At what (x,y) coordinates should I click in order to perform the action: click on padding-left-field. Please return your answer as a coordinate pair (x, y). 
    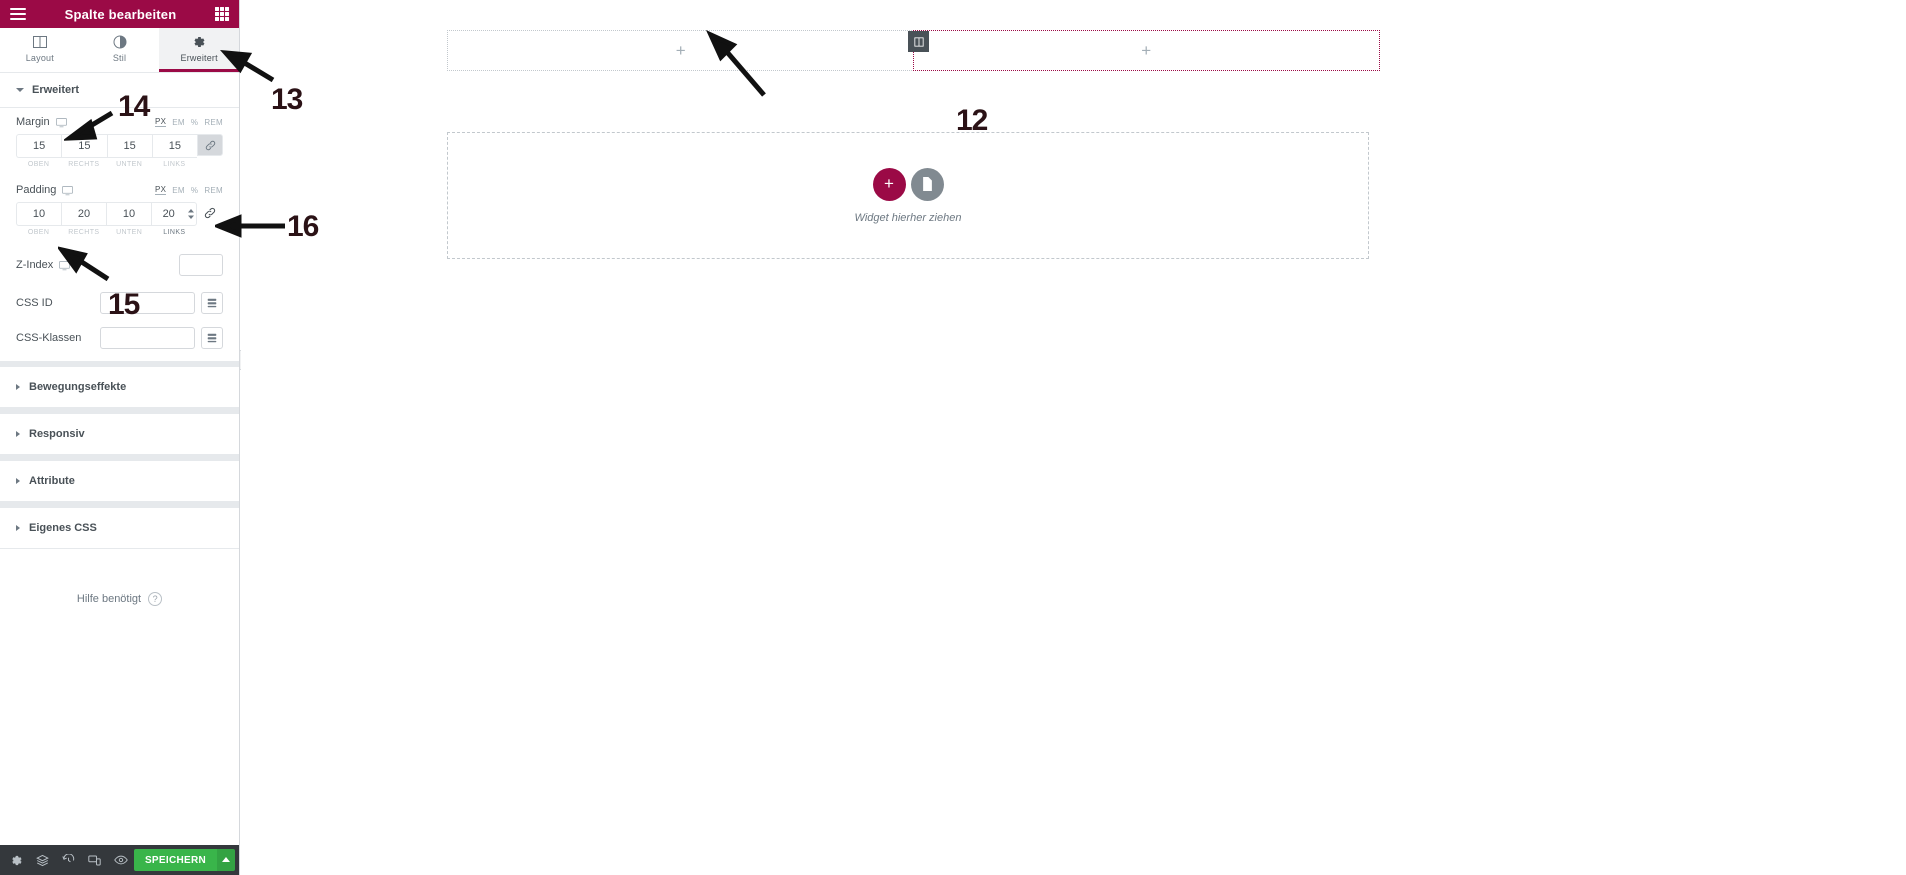
    Looking at the image, I should click on (174, 214).